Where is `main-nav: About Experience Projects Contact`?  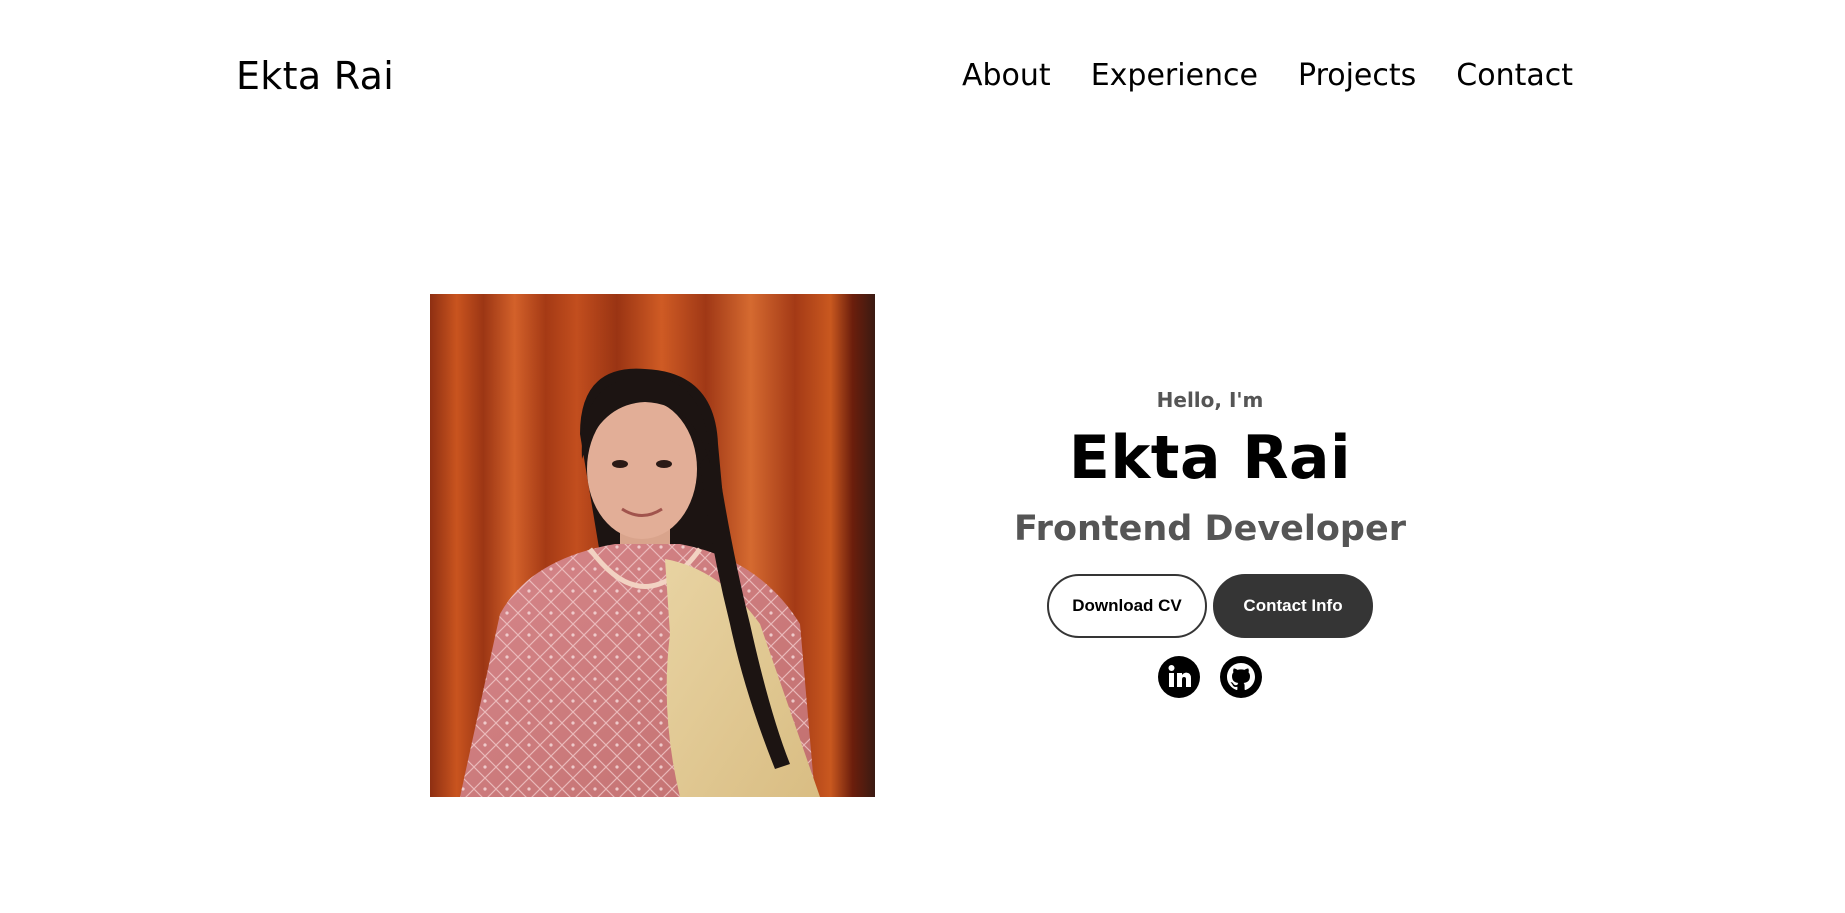 main-nav: About Experience Projects Contact is located at coordinates (1267, 76).